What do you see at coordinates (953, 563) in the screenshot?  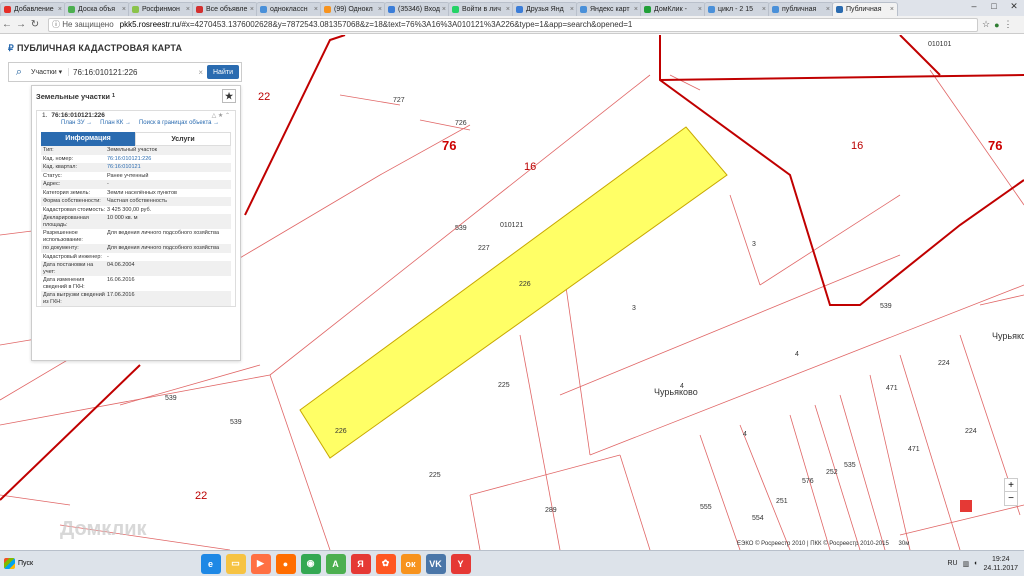 I see `language-indicator: RU` at bounding box center [953, 563].